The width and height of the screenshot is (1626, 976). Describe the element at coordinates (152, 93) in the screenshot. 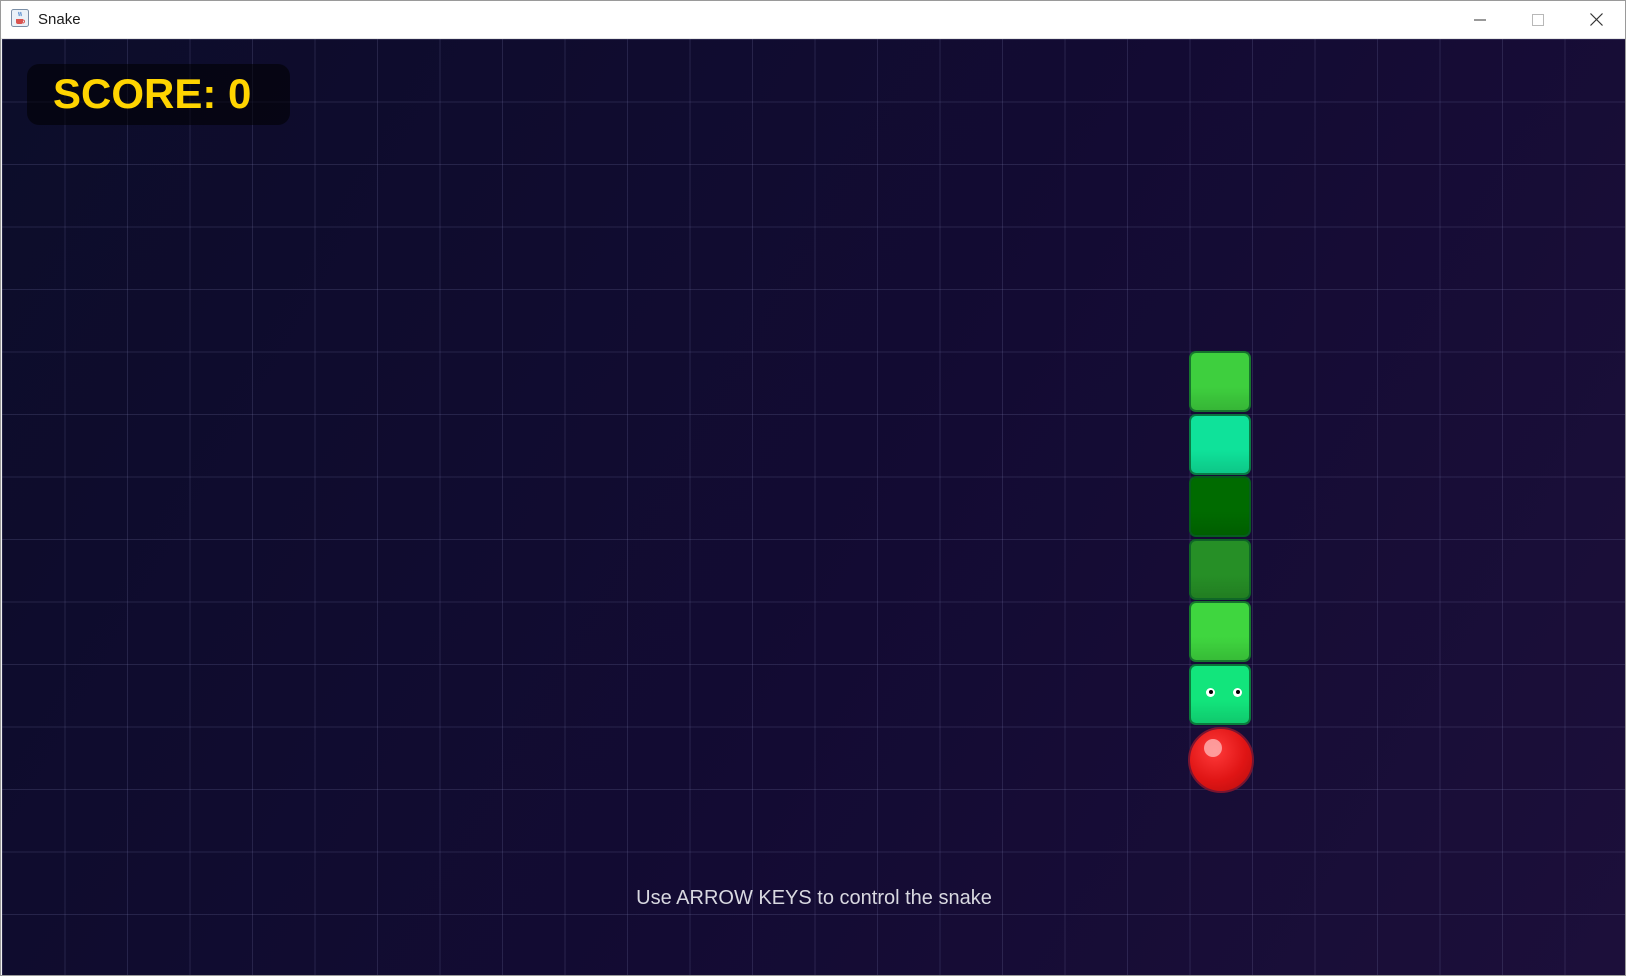

I see `score-label: SCORE: 0` at that location.